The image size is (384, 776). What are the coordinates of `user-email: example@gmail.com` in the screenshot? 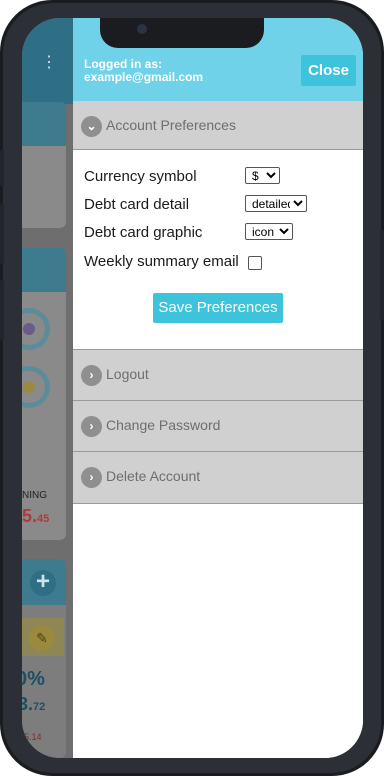 It's located at (144, 77).